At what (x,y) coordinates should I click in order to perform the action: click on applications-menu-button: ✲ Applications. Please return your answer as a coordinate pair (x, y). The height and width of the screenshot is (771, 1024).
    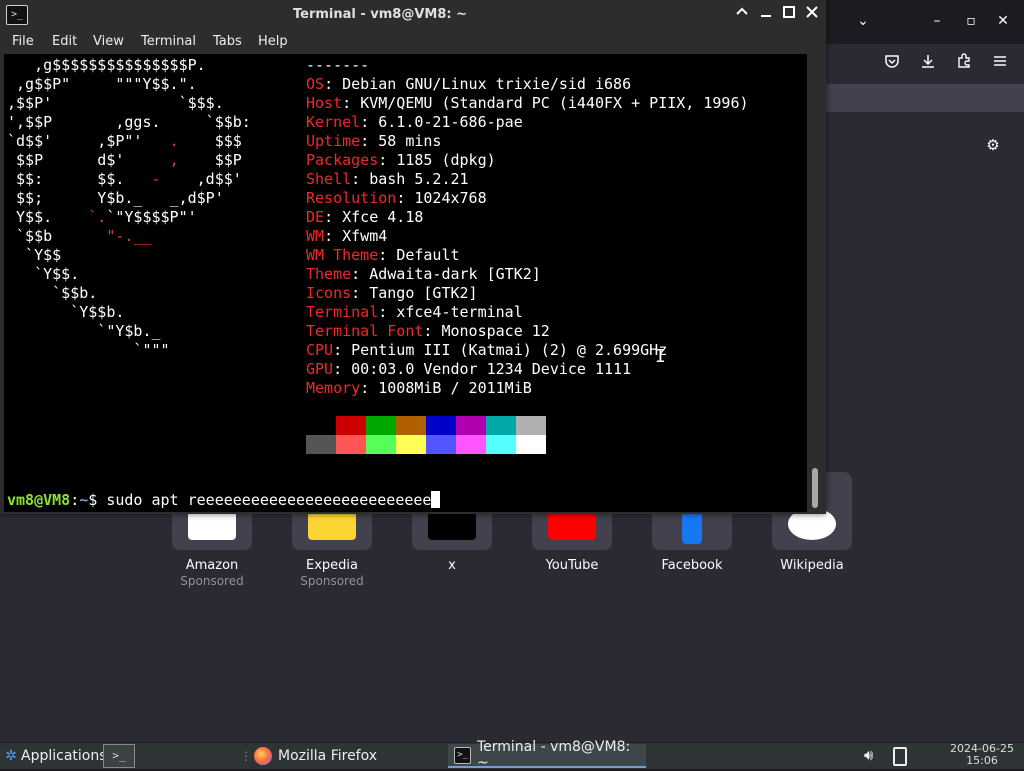
    Looking at the image, I should click on (53, 756).